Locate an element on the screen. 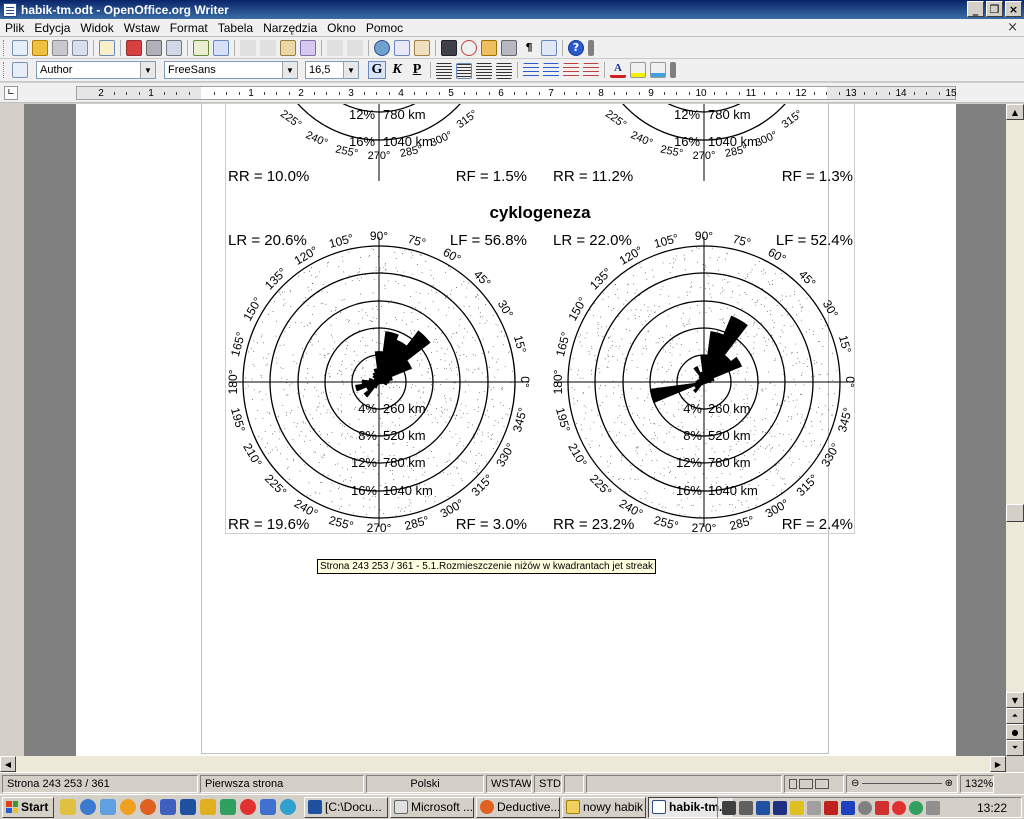 The height and width of the screenshot is (819, 1024). autospellcheck-icon is located at coordinates (221, 47).